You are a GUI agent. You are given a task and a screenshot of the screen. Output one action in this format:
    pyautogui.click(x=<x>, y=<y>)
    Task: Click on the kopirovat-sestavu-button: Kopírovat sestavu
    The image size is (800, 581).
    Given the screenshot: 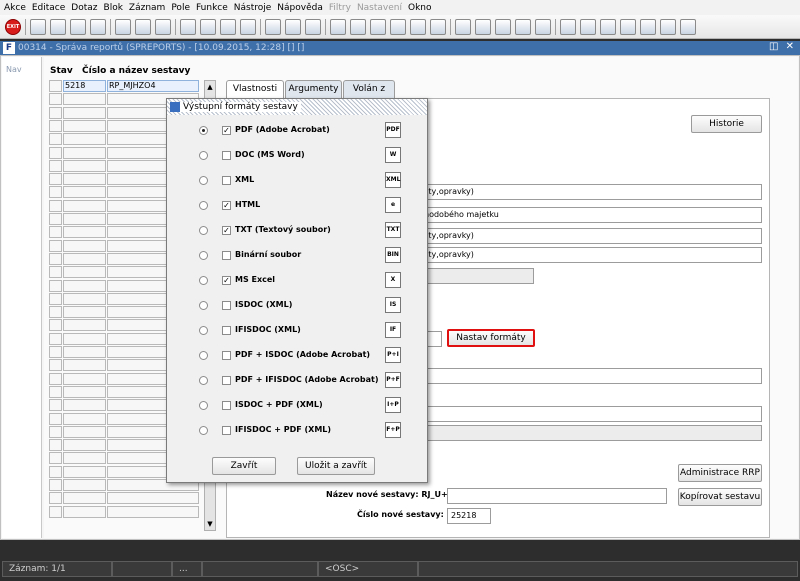 What is the action you would take?
    pyautogui.click(x=720, y=497)
    